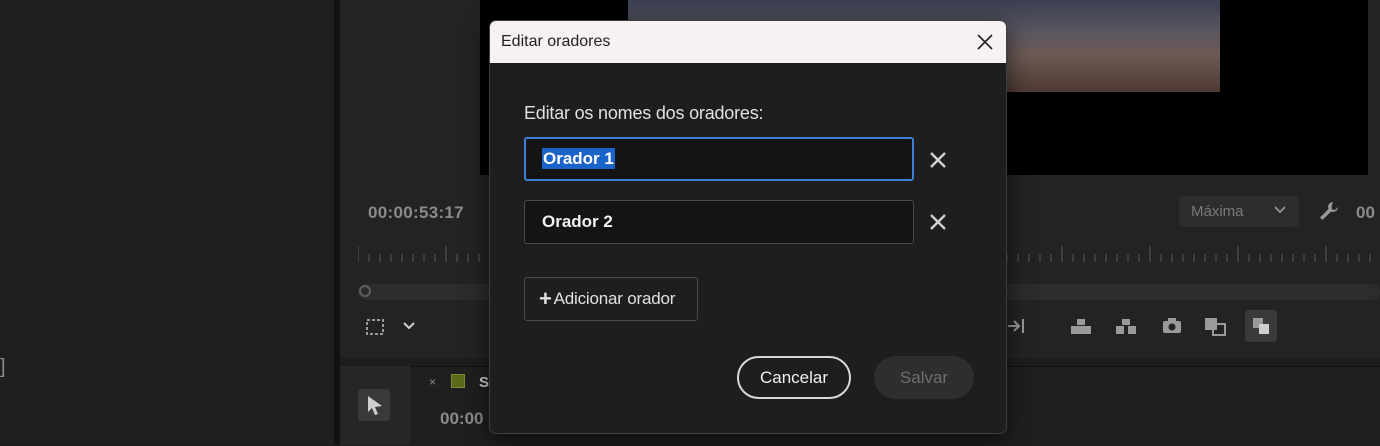 The image size is (1380, 446). What do you see at coordinates (1172, 326) in the screenshot?
I see `camera-icon` at bounding box center [1172, 326].